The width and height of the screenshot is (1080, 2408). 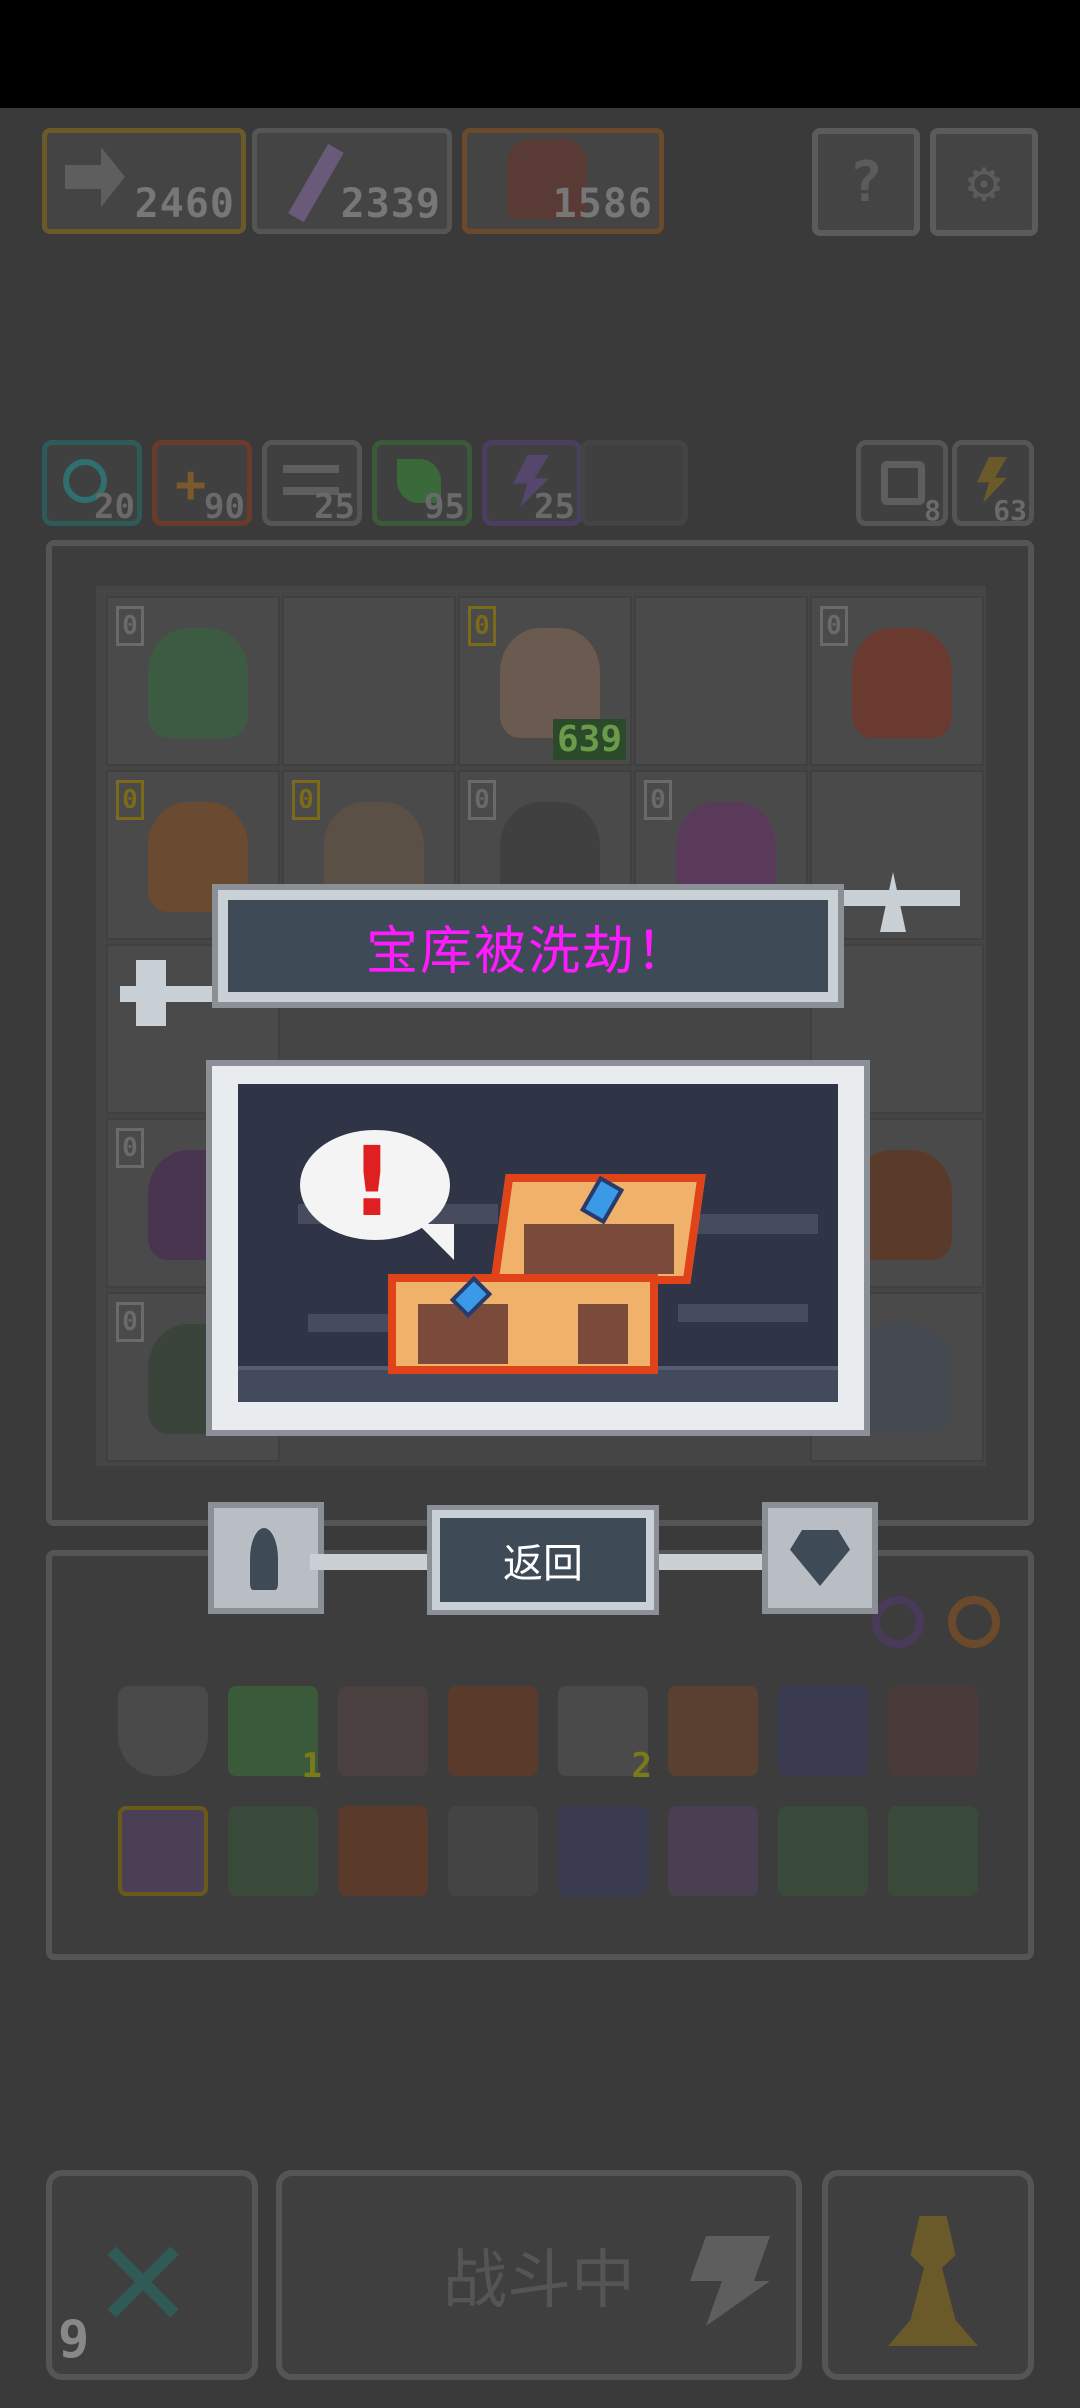 I want to click on gear-icon: ⚙, so click(x=984, y=182).